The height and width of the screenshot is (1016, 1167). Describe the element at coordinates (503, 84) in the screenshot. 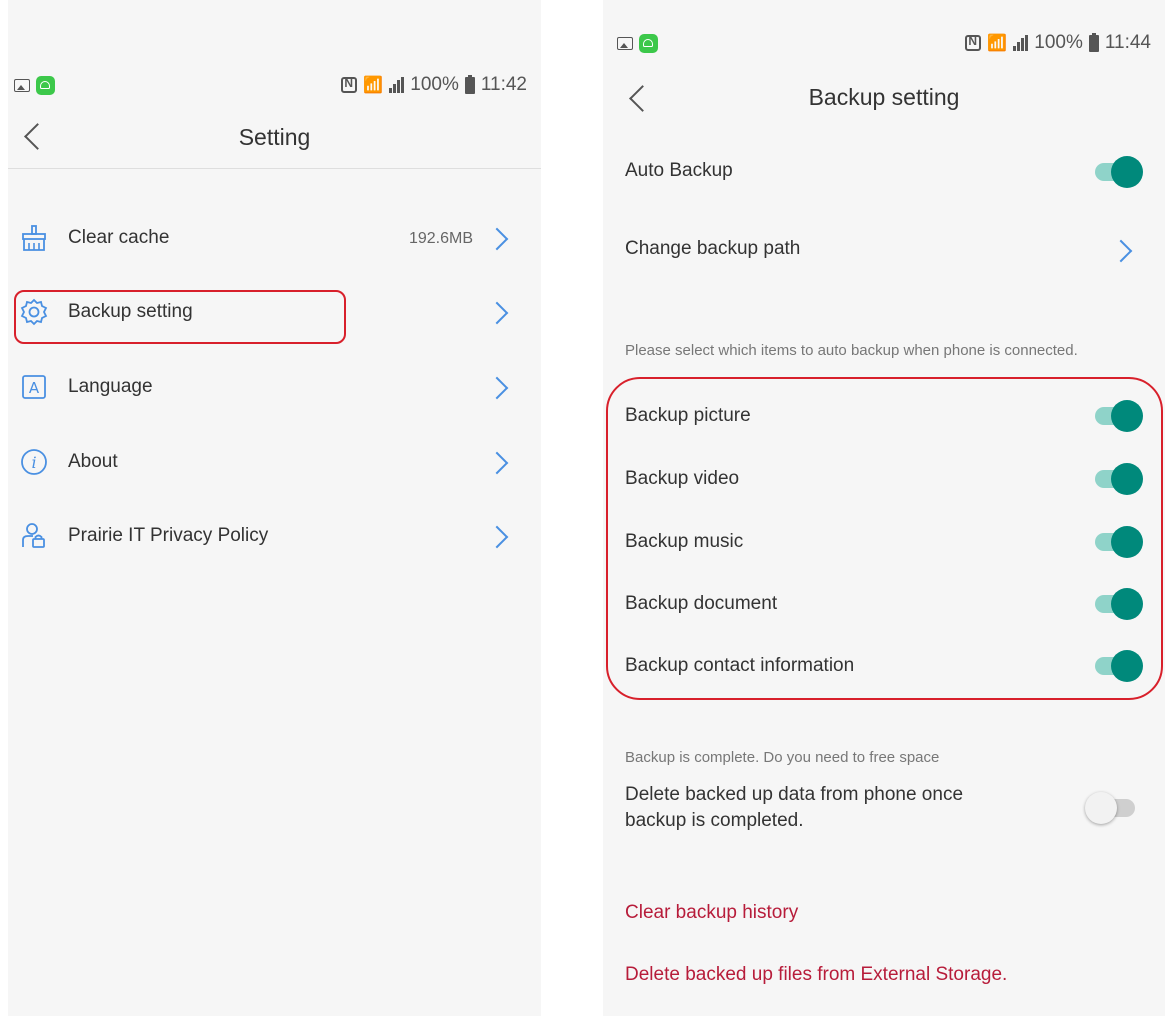

I see `status-time: 11:42` at that location.